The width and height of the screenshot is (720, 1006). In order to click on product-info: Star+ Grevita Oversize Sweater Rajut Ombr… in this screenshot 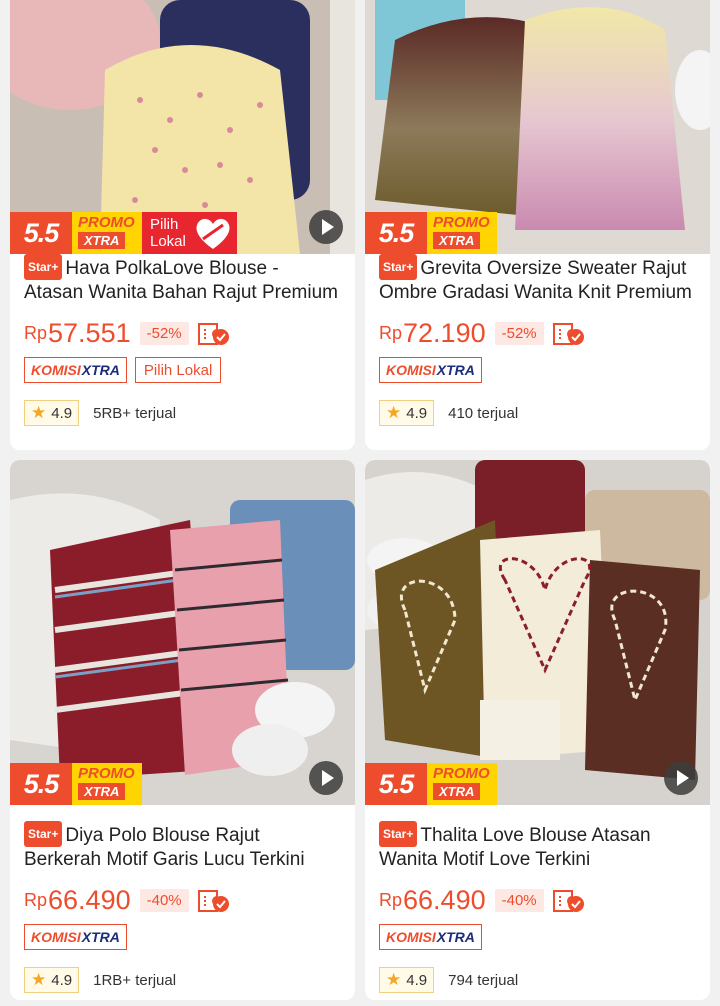, I will do `click(537, 340)`.